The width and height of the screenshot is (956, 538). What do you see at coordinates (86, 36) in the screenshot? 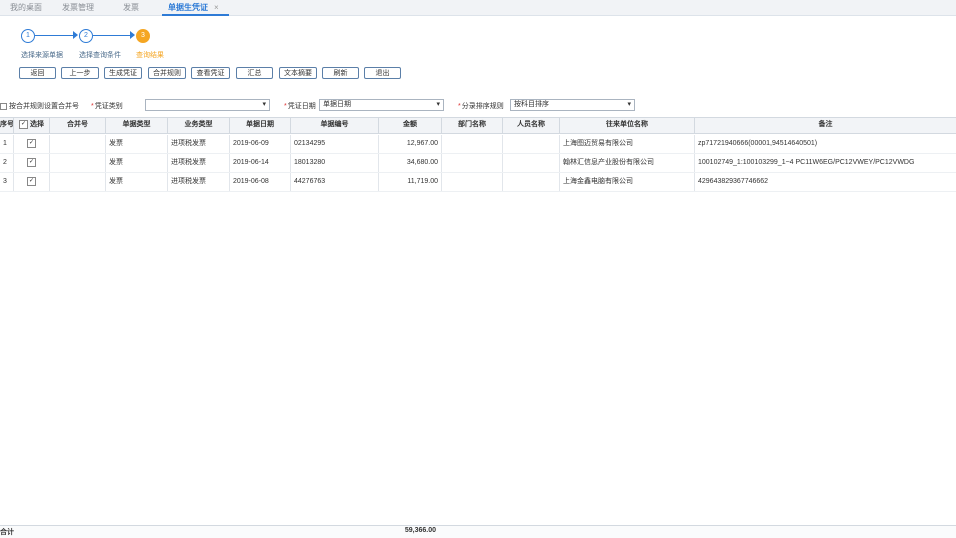
I see `step-2-circle: 2` at bounding box center [86, 36].